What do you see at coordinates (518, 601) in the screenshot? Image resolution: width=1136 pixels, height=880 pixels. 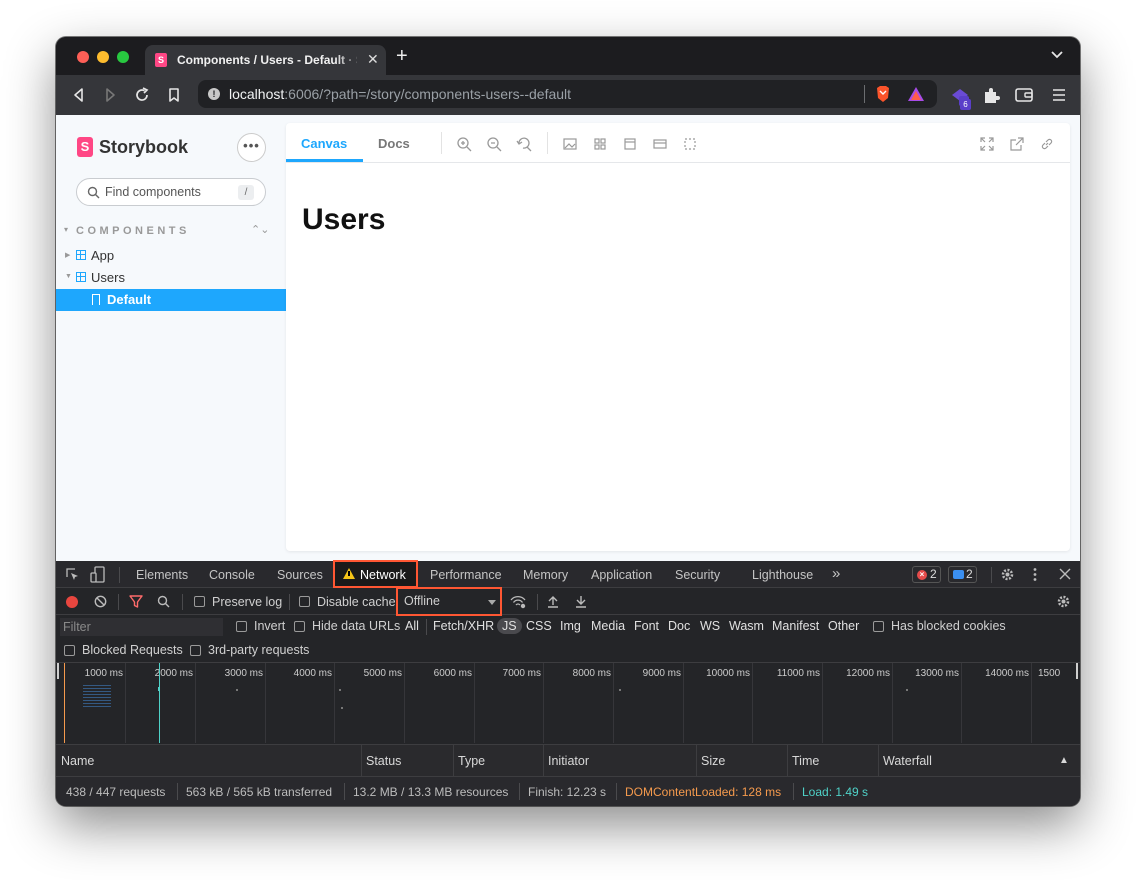 I see `network-conditions-icon` at bounding box center [518, 601].